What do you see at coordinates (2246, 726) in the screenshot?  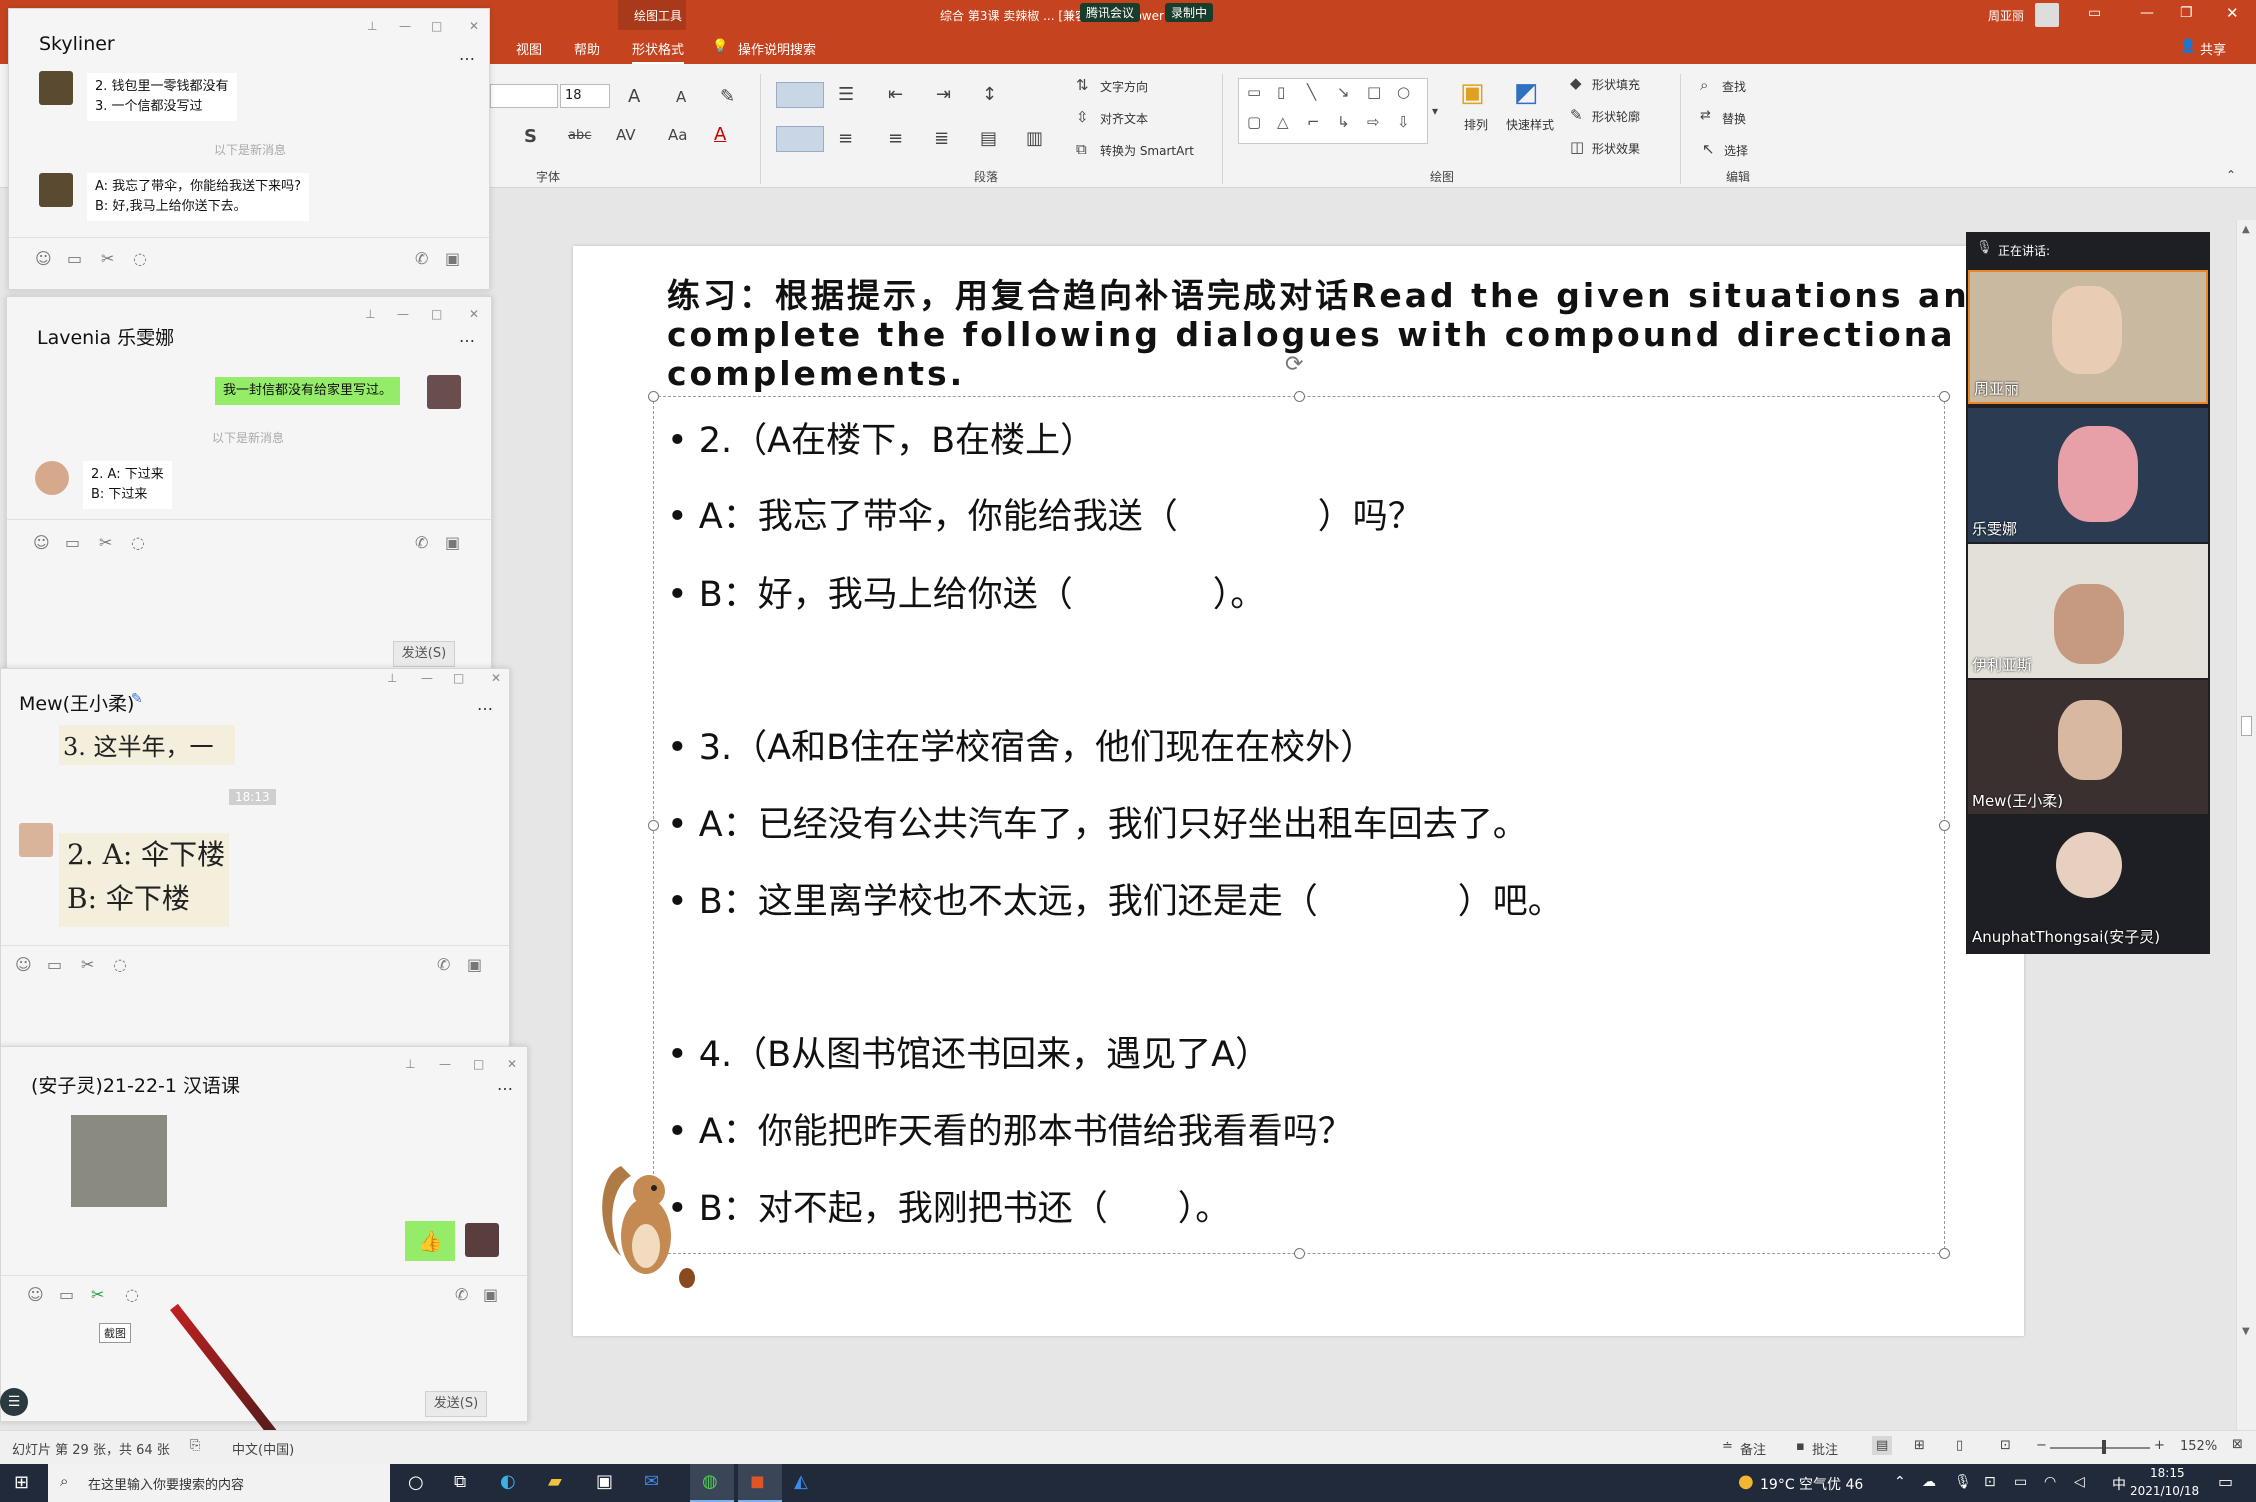 I see `scrollbar-thumb` at bounding box center [2246, 726].